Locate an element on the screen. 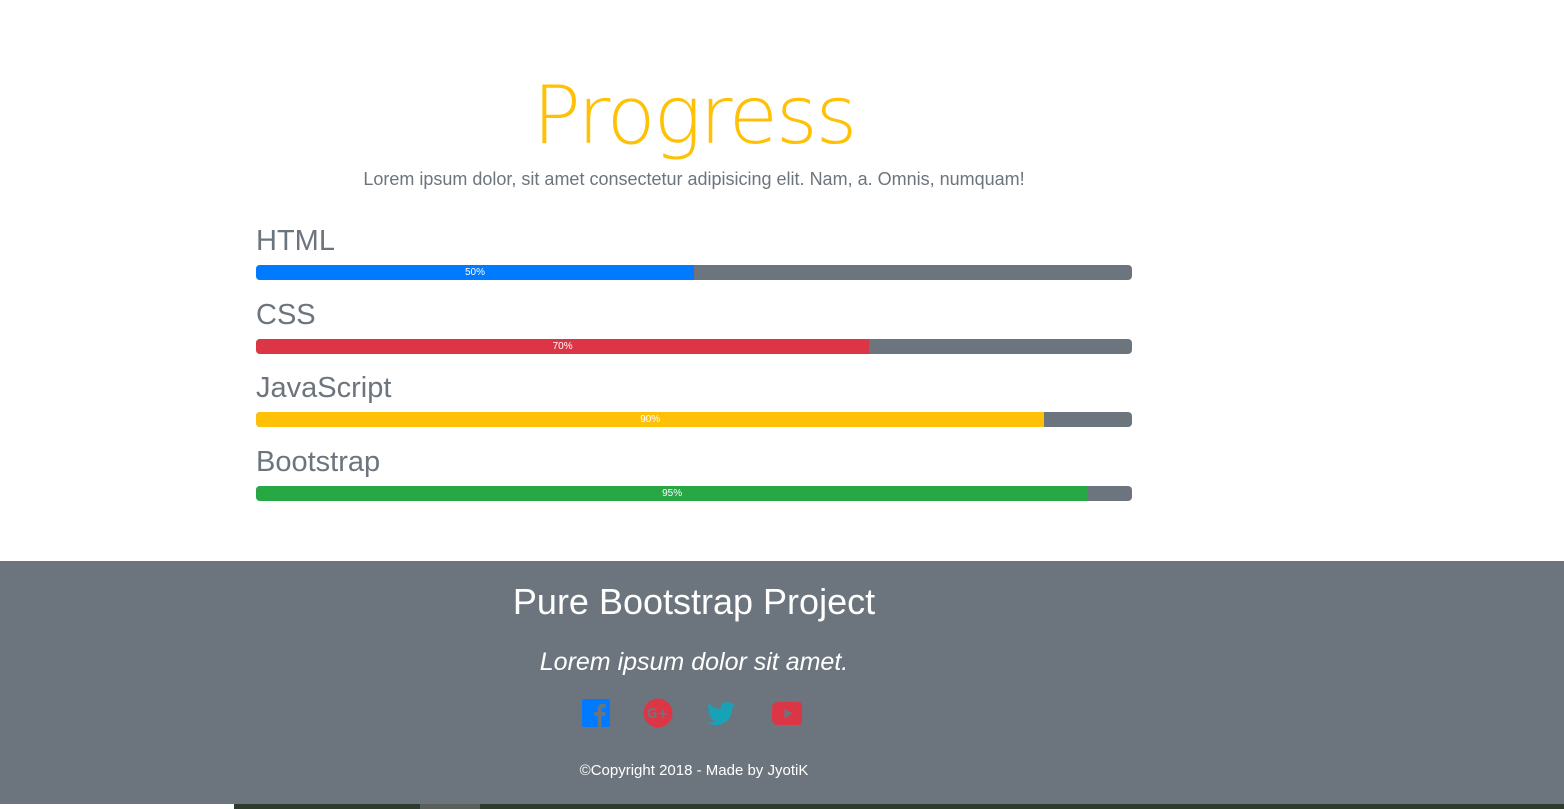  twitter-icon is located at coordinates (721, 713).